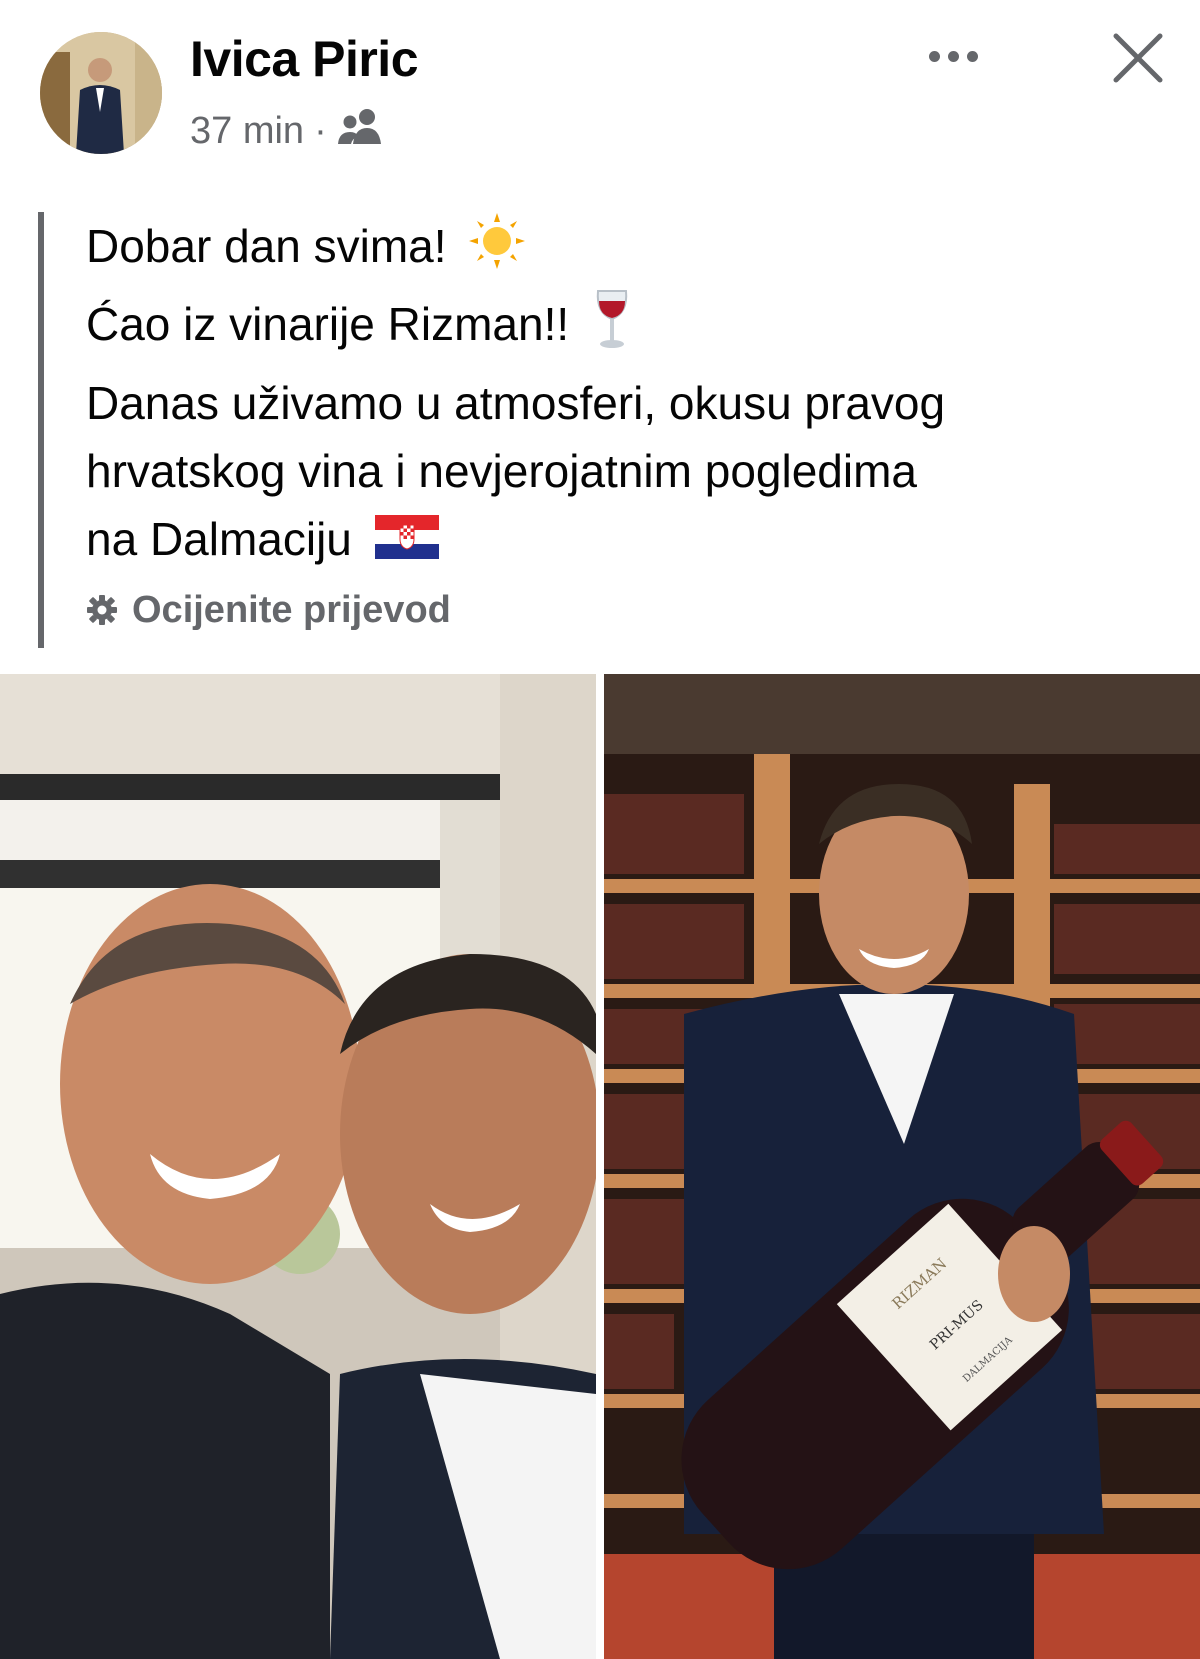 The height and width of the screenshot is (1659, 1200). What do you see at coordinates (501, 470) in the screenshot?
I see `post-line: hrvatskog vina i nevjerojatnim pogledima` at bounding box center [501, 470].